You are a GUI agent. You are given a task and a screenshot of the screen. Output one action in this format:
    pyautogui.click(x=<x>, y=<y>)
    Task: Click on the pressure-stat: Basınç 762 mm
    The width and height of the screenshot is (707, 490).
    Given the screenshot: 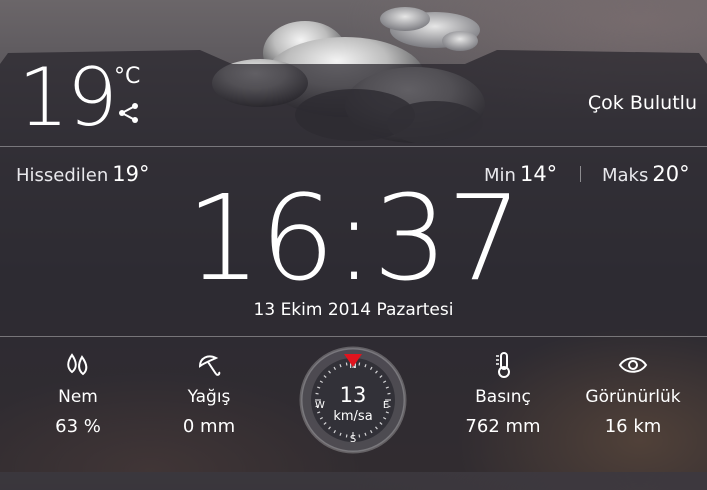 What is the action you would take?
    pyautogui.click(x=503, y=394)
    